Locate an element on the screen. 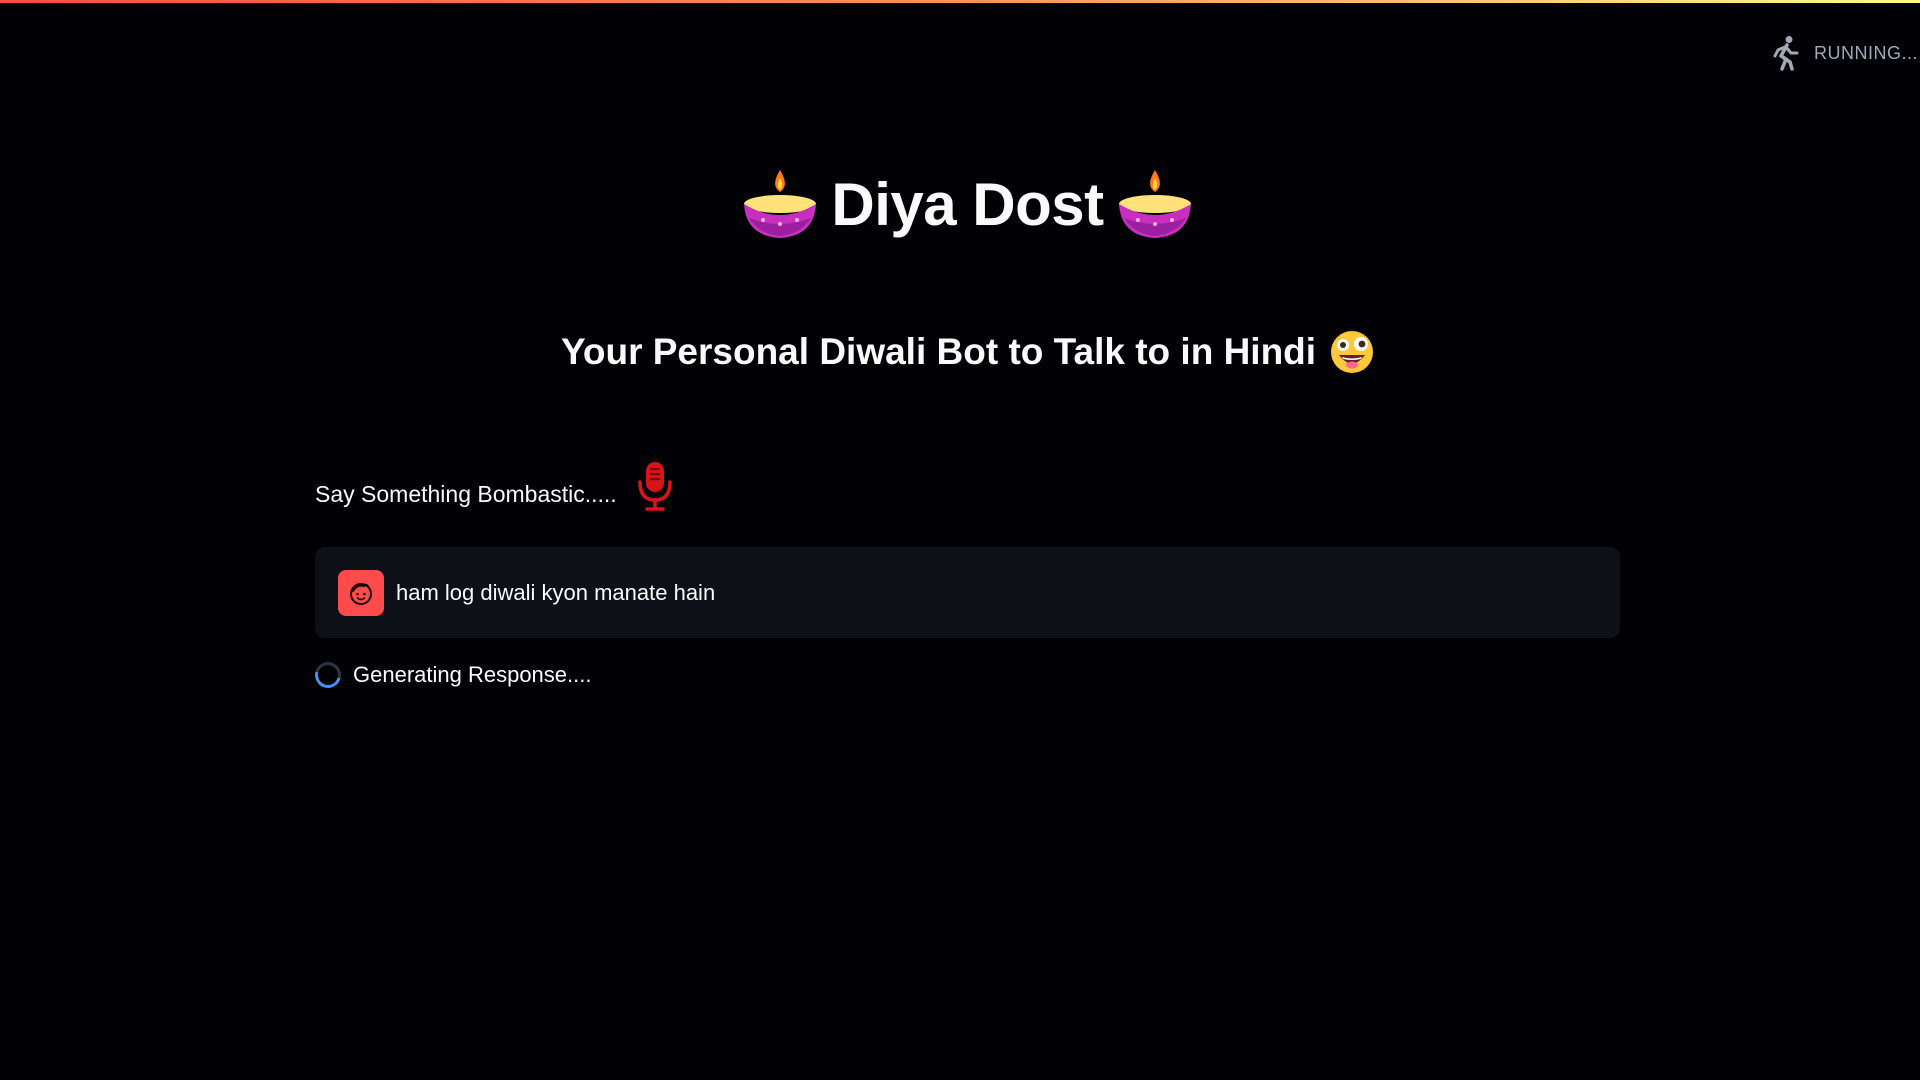 Image resolution: width=1920 pixels, height=1080 pixels. title-text: Diya Dost is located at coordinates (967, 204).